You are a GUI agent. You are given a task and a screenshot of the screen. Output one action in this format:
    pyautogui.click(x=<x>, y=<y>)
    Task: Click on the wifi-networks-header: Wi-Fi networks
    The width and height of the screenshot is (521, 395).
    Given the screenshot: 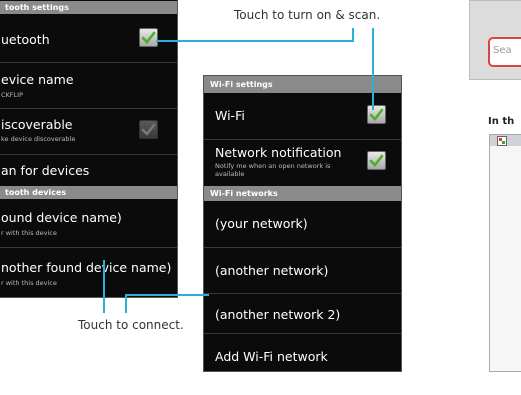 What is the action you would take?
    pyautogui.click(x=302, y=193)
    